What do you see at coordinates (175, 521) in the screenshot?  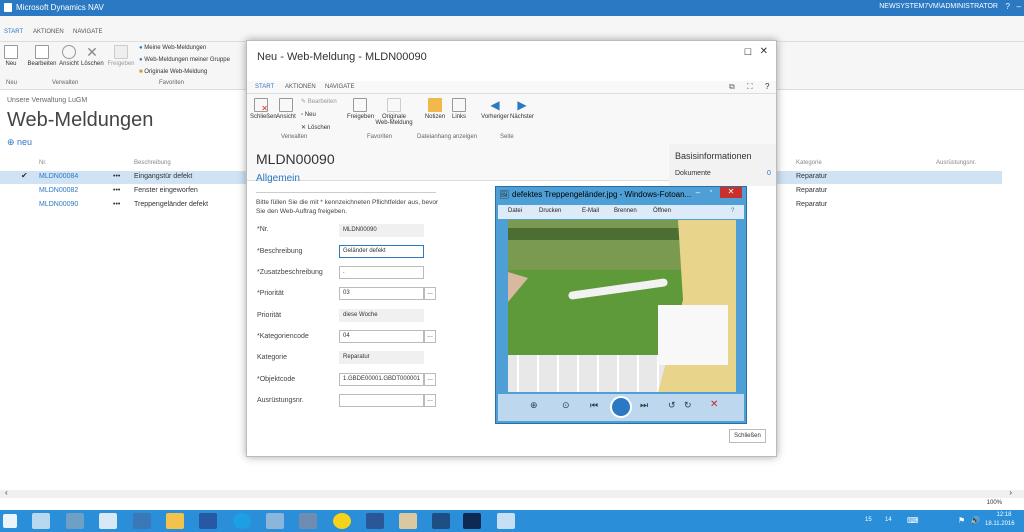 I see `explorer-icon` at bounding box center [175, 521].